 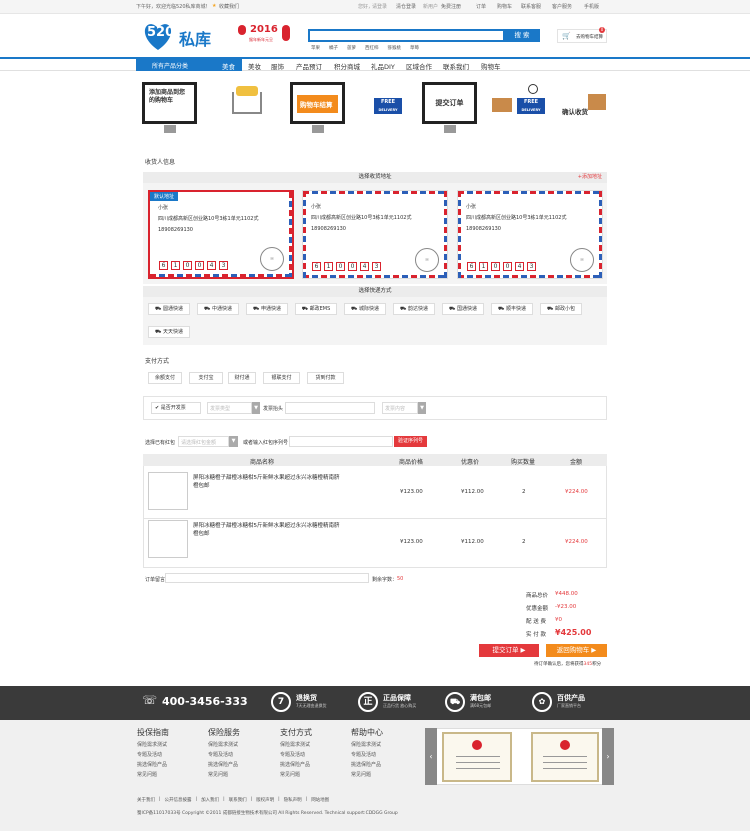 What do you see at coordinates (178, 800) in the screenshot?
I see `bottom-link: 公开信息披露` at bounding box center [178, 800].